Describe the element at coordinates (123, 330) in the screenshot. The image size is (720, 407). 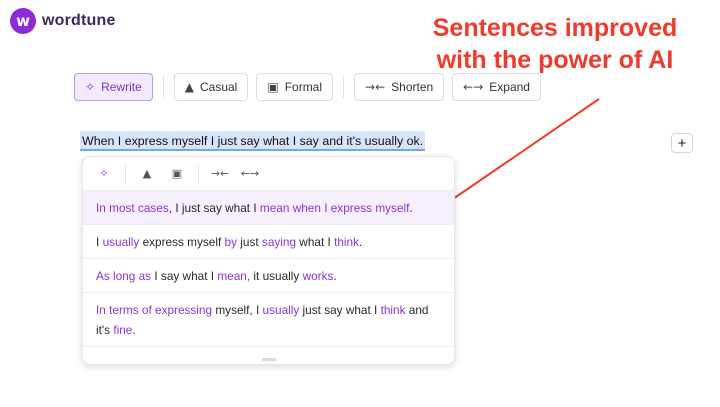
I see `changed-phrase: fine` at that location.